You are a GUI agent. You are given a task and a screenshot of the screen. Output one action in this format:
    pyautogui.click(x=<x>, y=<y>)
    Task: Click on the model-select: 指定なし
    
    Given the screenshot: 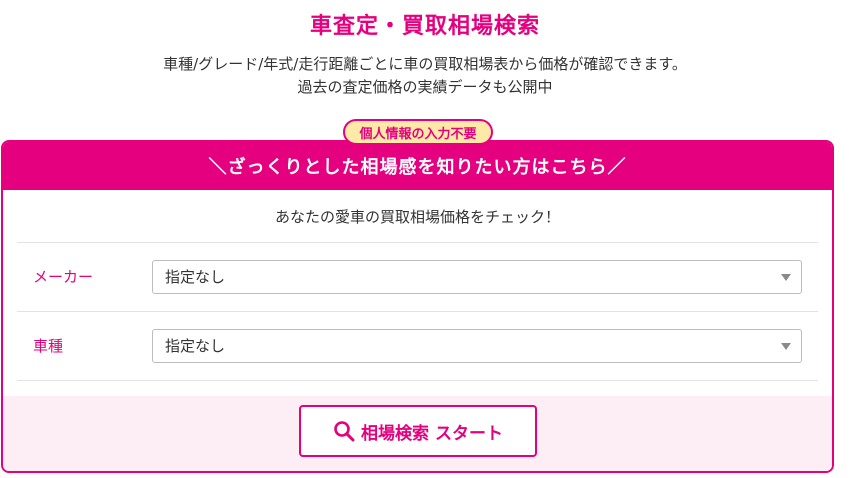 What is the action you would take?
    pyautogui.click(x=477, y=346)
    